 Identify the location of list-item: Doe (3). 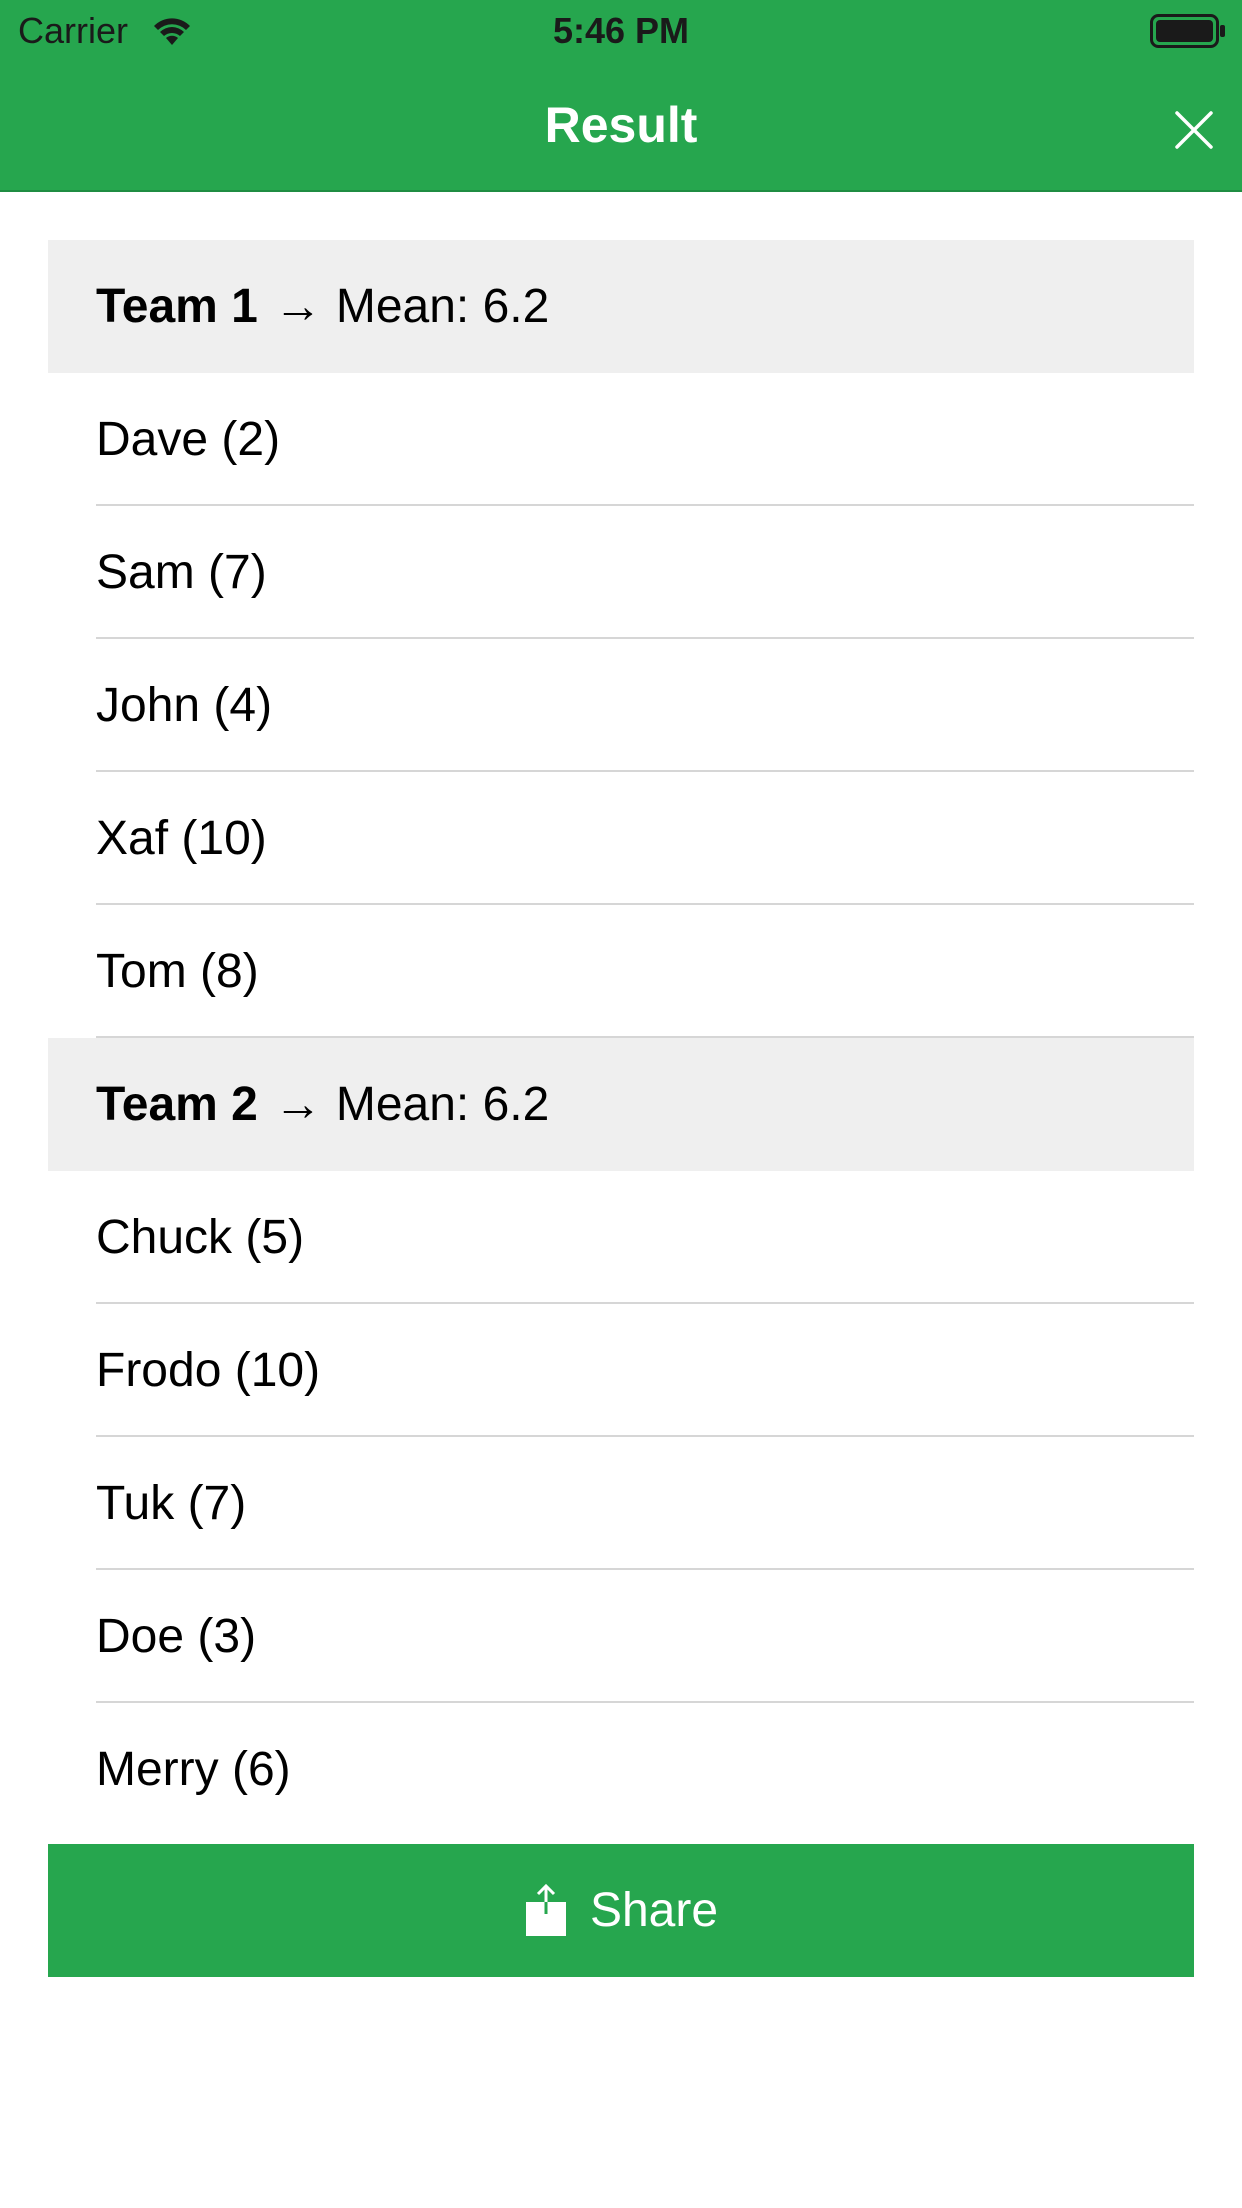
(621, 1636).